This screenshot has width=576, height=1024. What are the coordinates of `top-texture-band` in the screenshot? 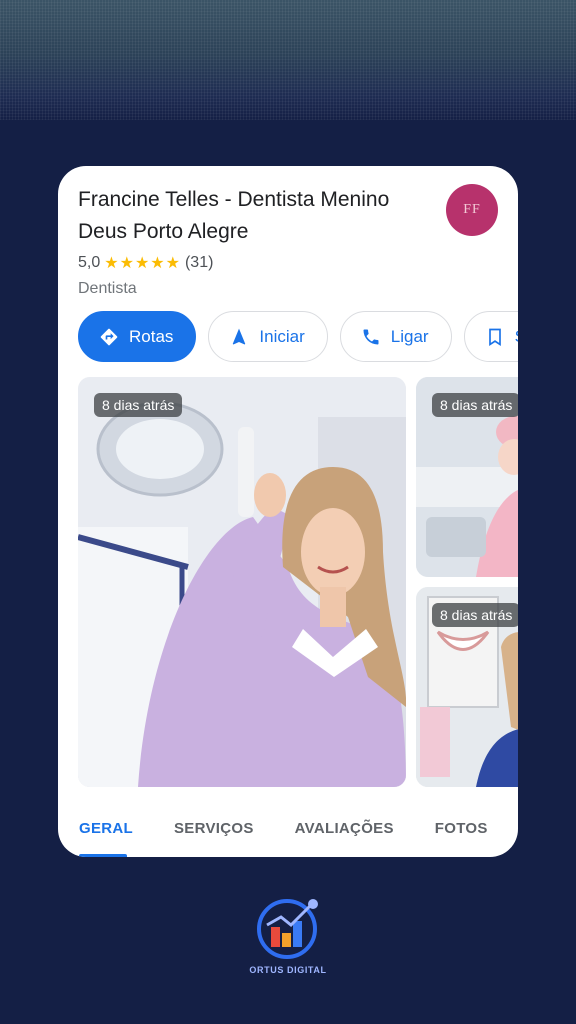 It's located at (288, 60).